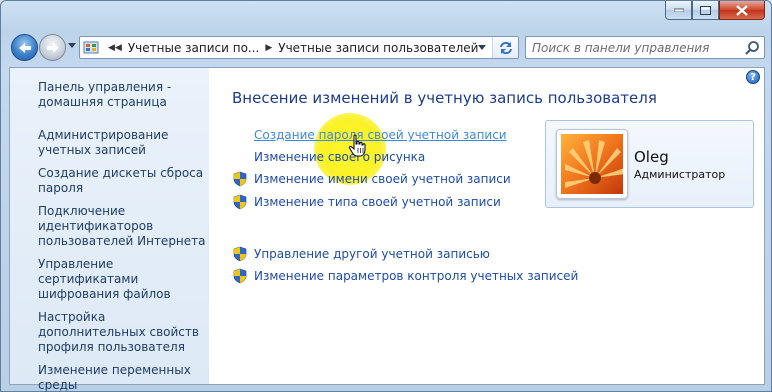 The height and width of the screenshot is (392, 772). What do you see at coordinates (91, 47) in the screenshot?
I see `control-panel-icon` at bounding box center [91, 47].